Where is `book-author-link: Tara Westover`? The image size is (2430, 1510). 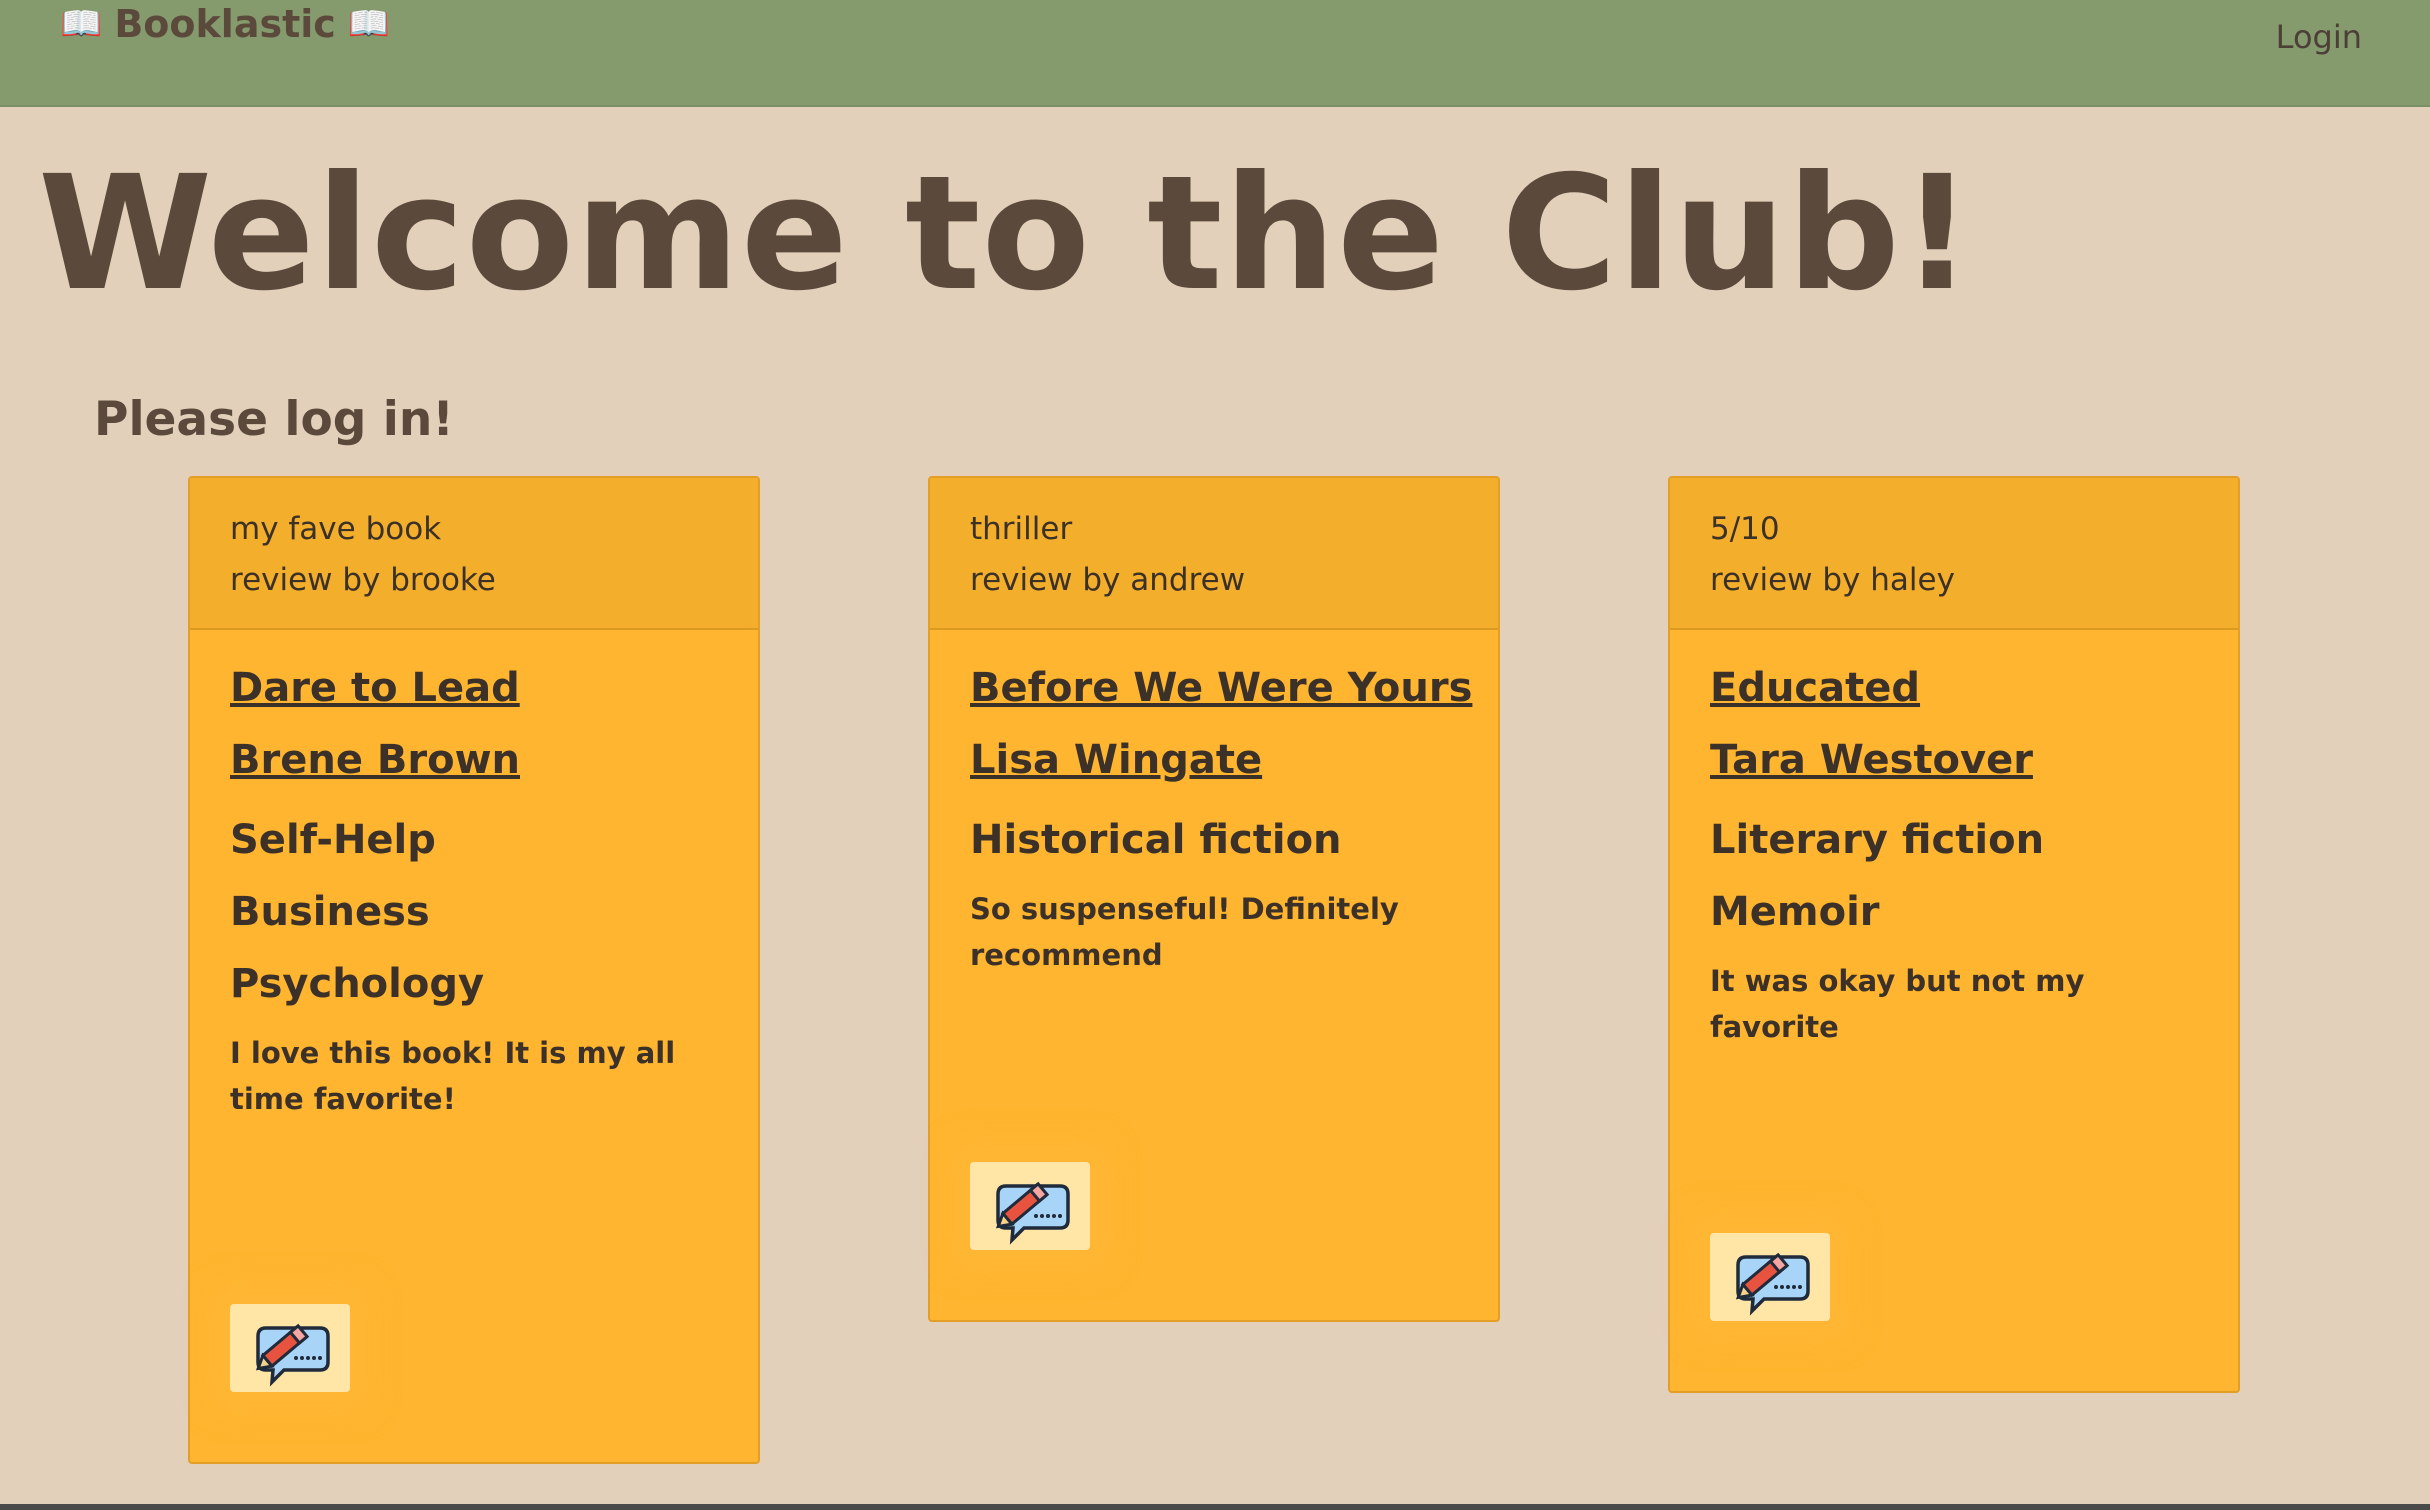
book-author-link: Tara Westover is located at coordinates (1954, 760).